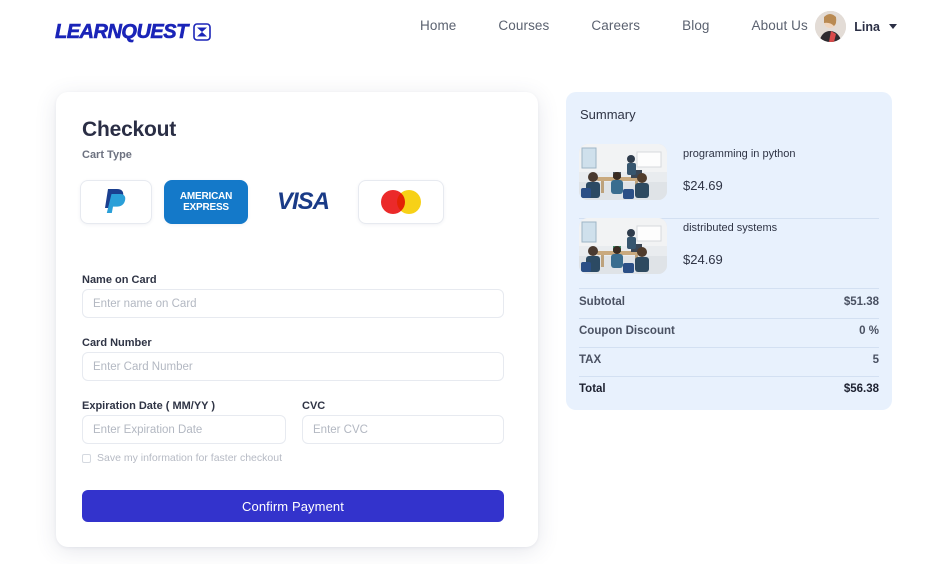 Image resolution: width=949 pixels, height=564 pixels. Describe the element at coordinates (729, 303) in the screenshot. I see `summary-row-subtotal: Subtotal $51.38` at that location.